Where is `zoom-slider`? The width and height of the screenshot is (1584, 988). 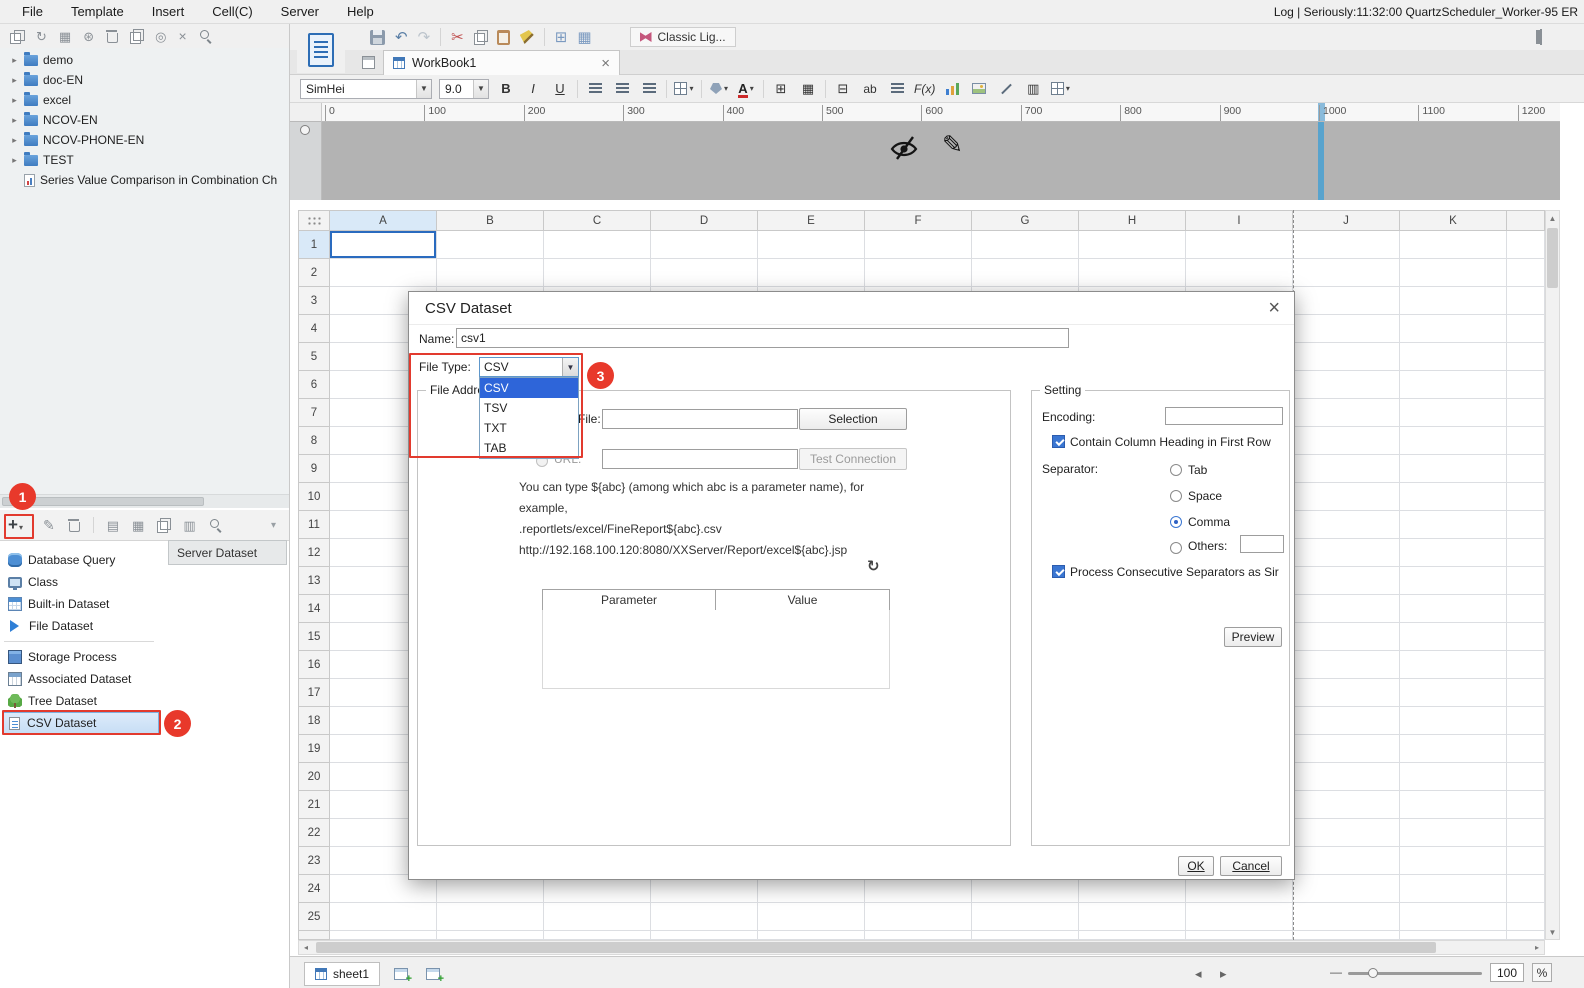
zoom-slider is located at coordinates (1415, 973).